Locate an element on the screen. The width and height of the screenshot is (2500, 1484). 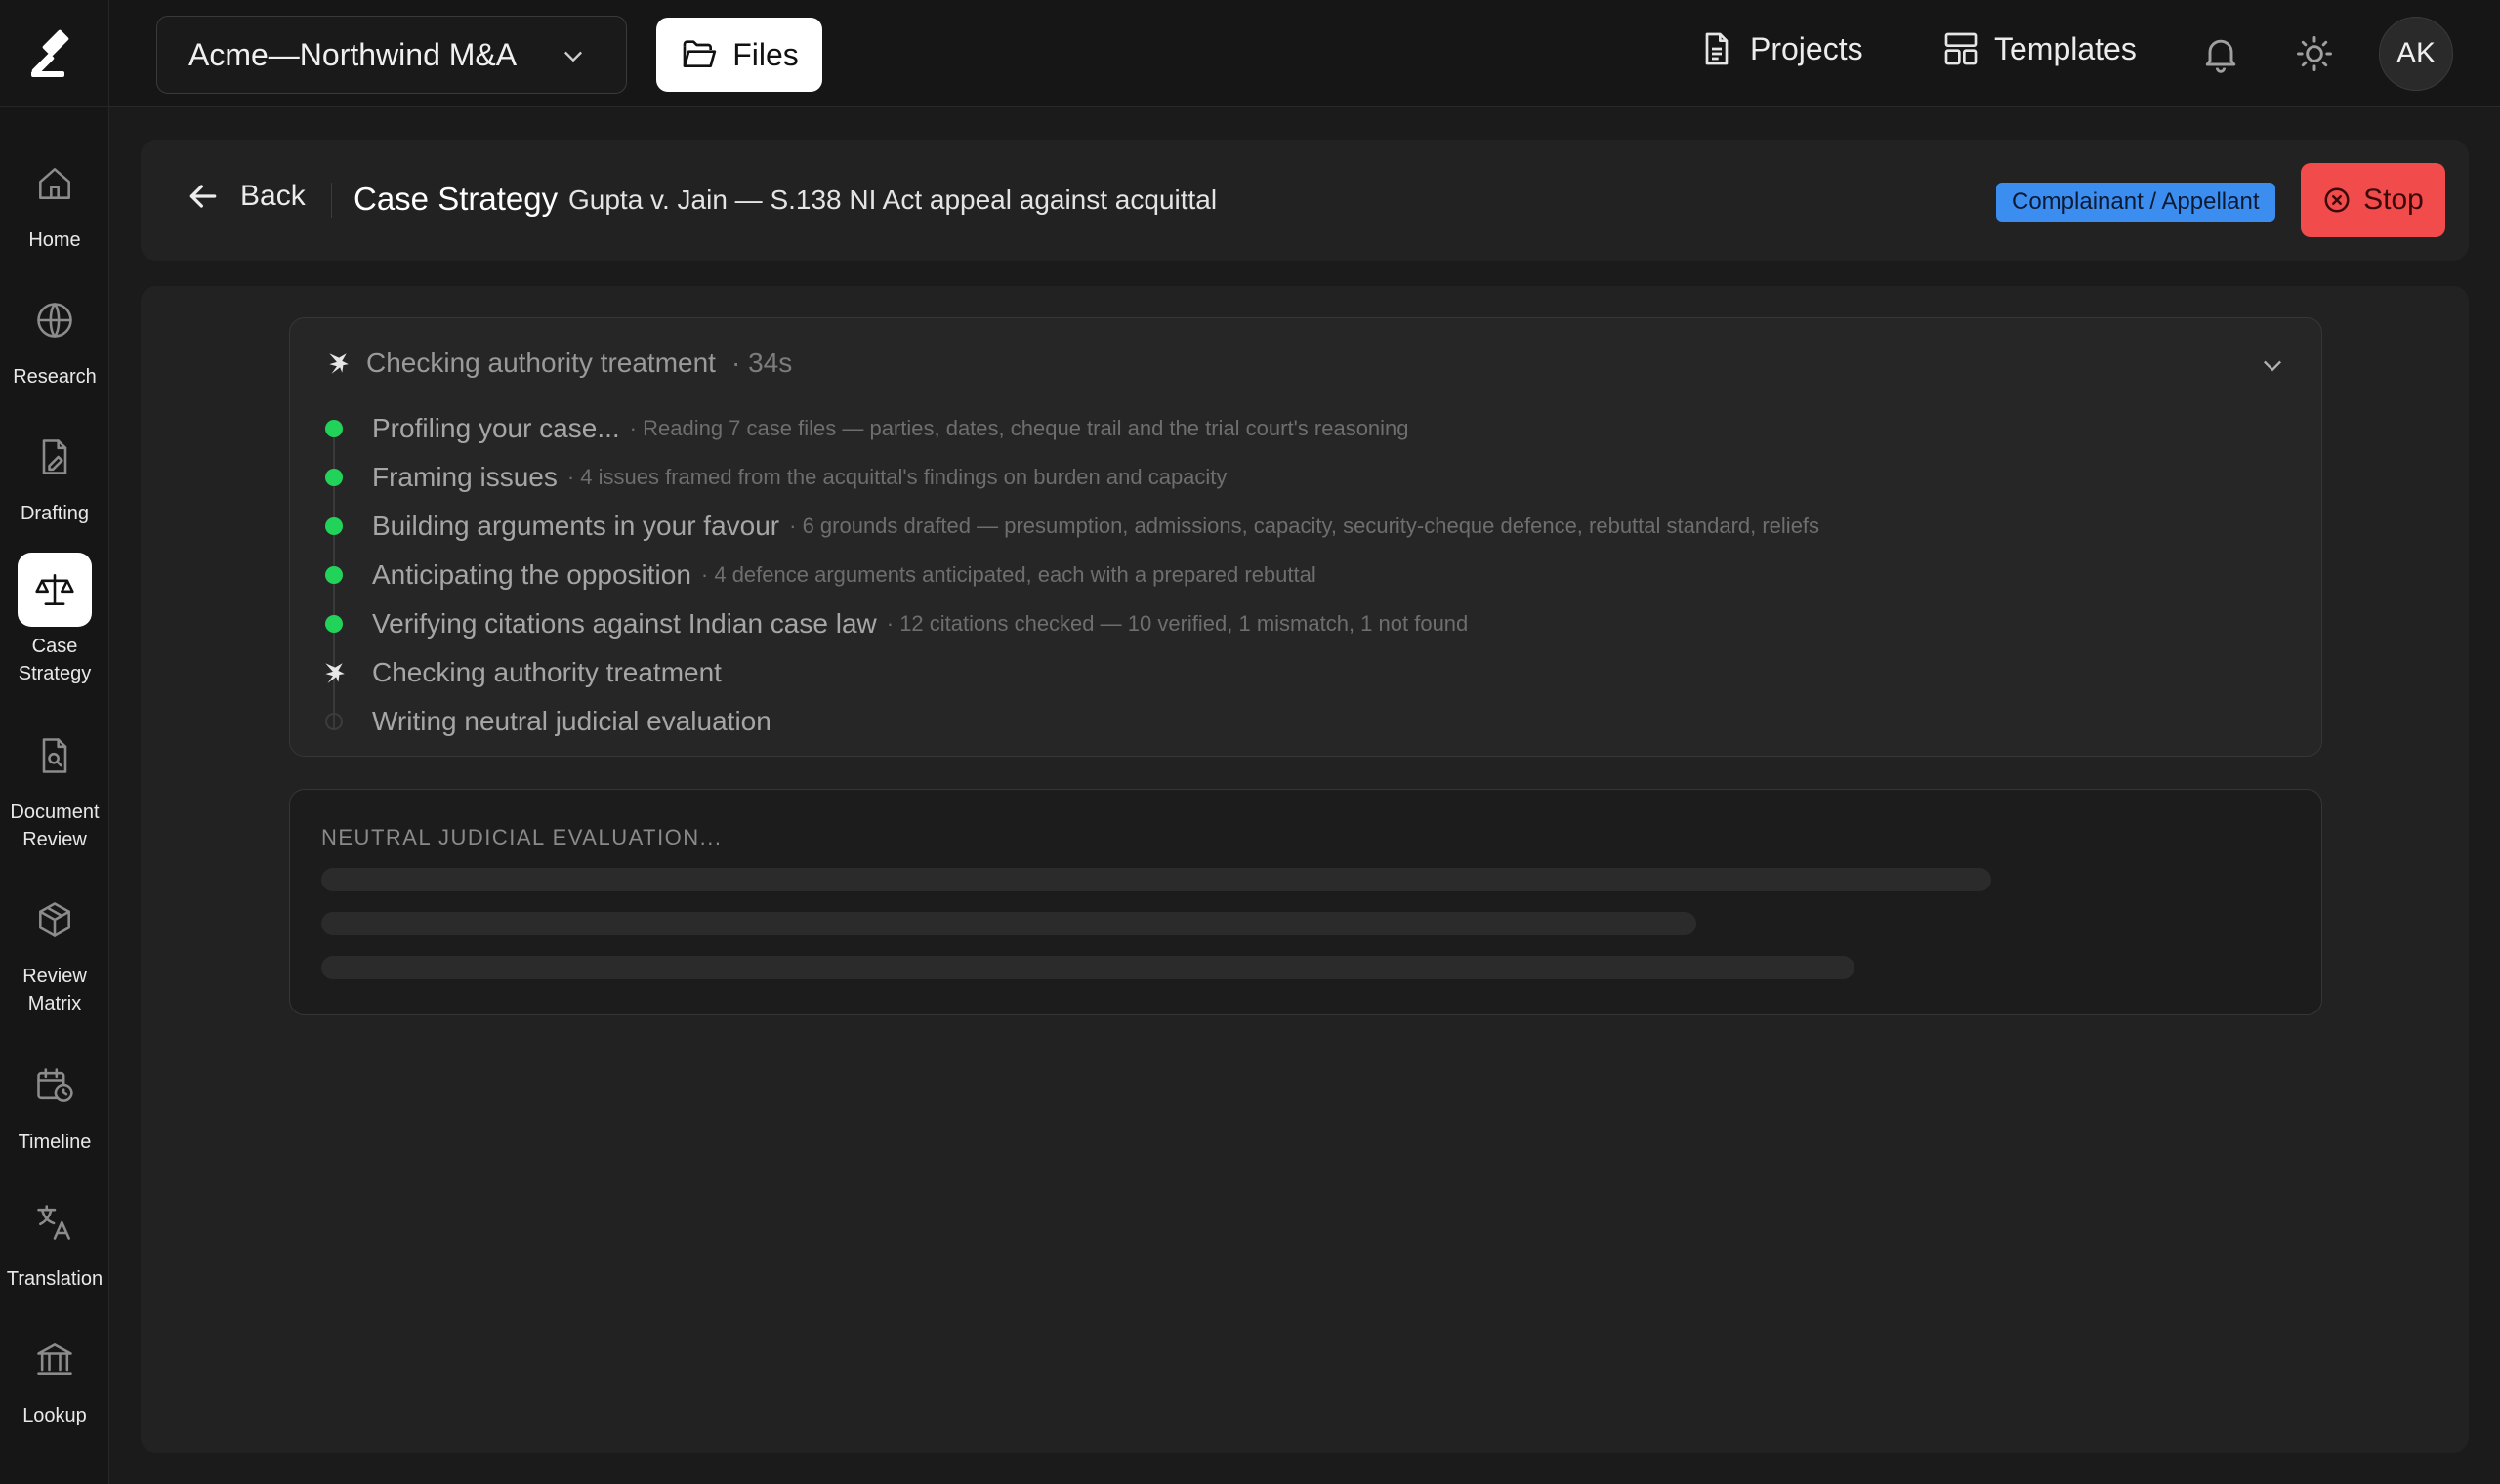
home-icon-wrap is located at coordinates (55, 184).